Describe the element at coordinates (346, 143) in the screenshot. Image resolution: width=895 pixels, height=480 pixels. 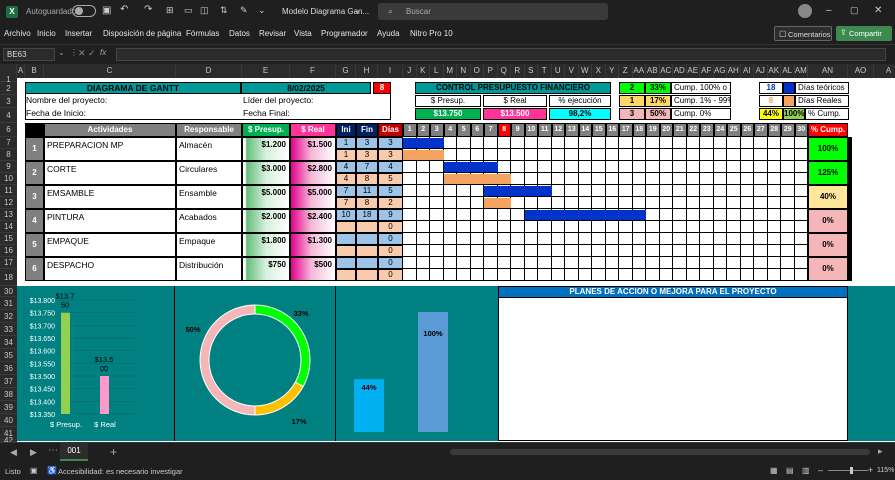
I see `activity-ini: 1` at that location.